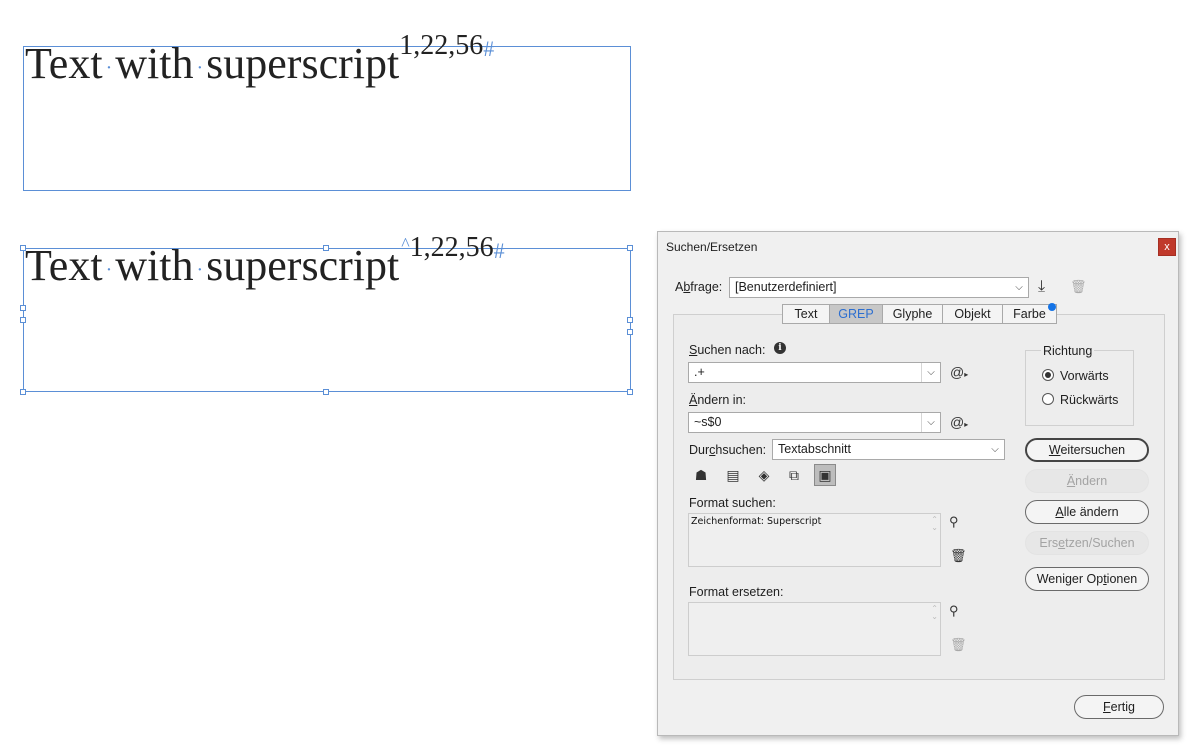 The image size is (1193, 749). Describe the element at coordinates (717, 400) in the screenshot. I see `change-to-label: Ändern in:` at that location.